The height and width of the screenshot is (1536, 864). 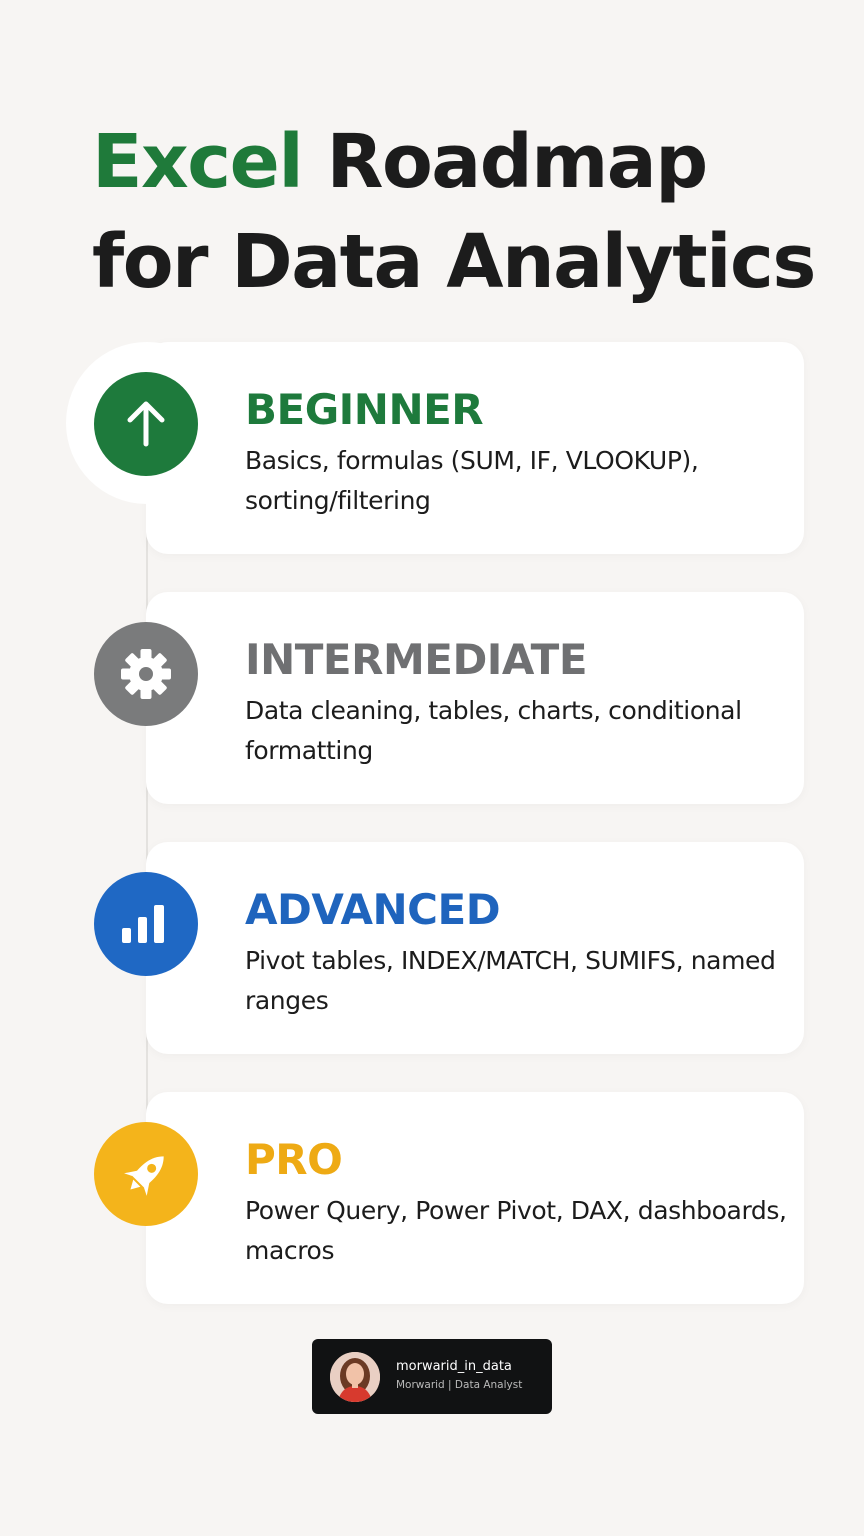 What do you see at coordinates (198, 162) in the screenshot?
I see `title-accent-word: Excel` at bounding box center [198, 162].